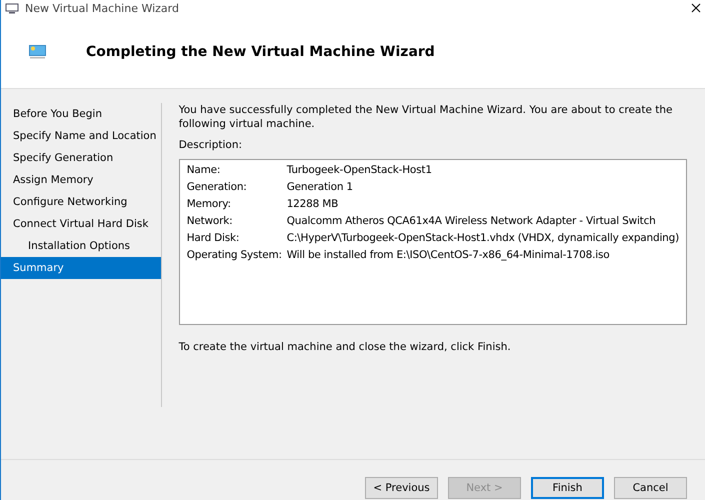 The image size is (705, 500). Describe the element at coordinates (209, 205) in the screenshot. I see `property-name: Memory:` at that location.